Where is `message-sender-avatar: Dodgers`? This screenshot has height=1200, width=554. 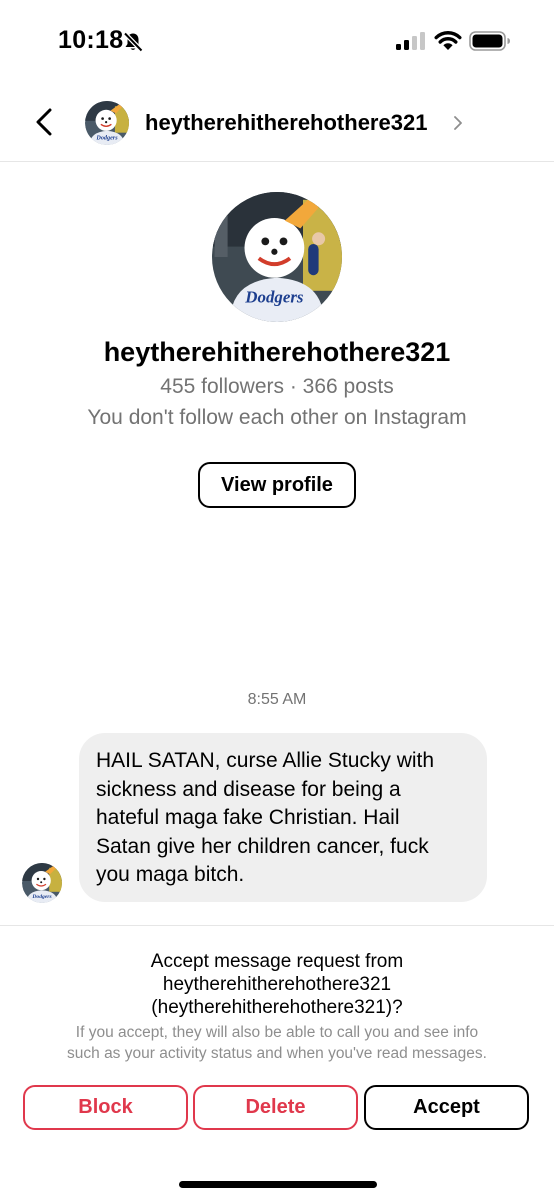
message-sender-avatar: Dodgers is located at coordinates (42, 883).